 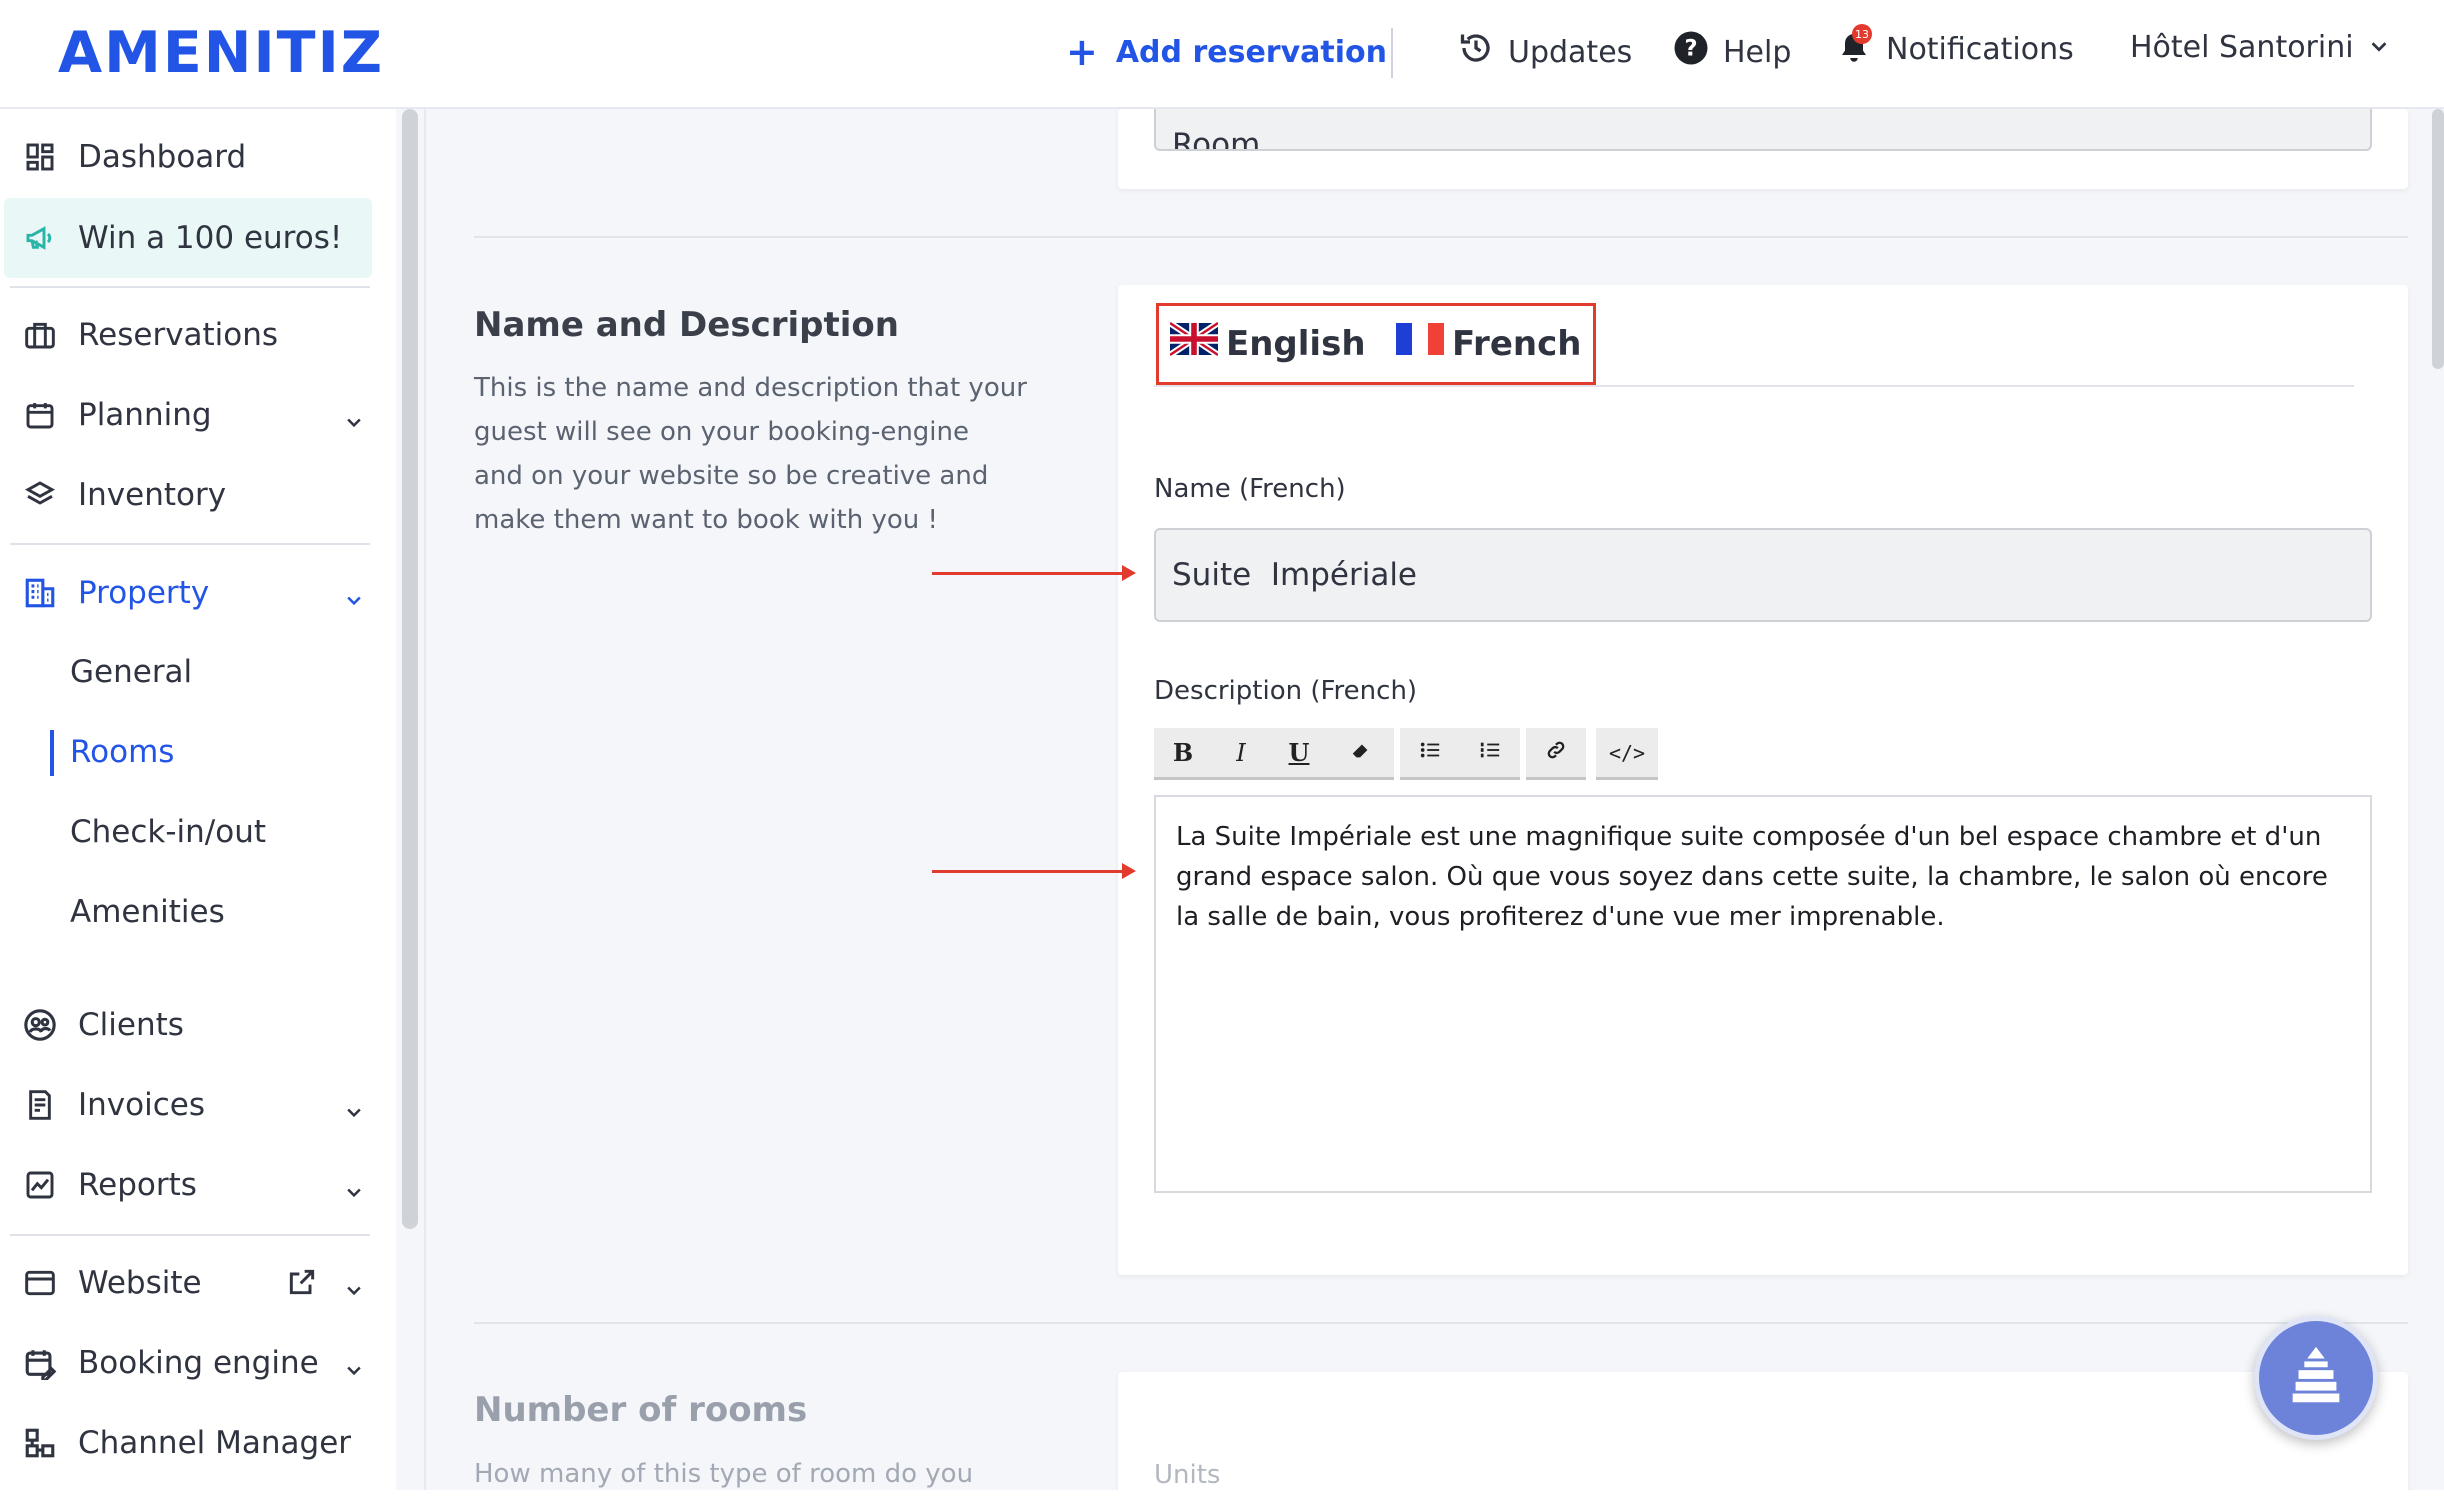 I want to click on updates-button: Updates, so click(x=1545, y=52).